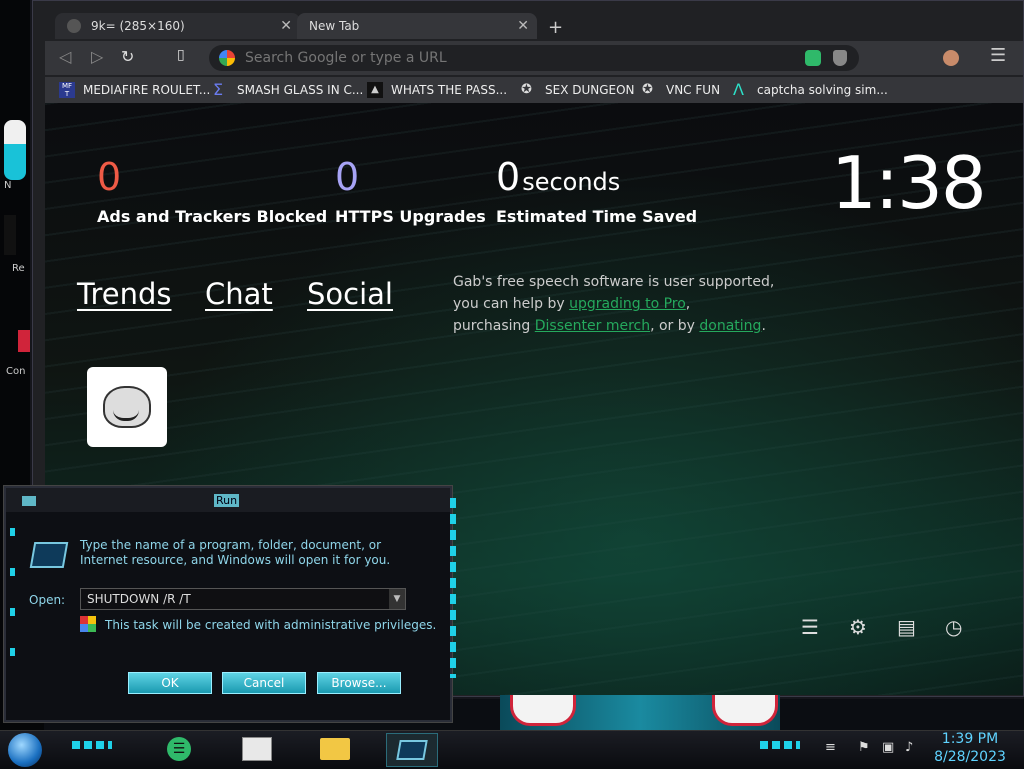 The width and height of the screenshot is (1024, 769). I want to click on desktop-shortcut-label: Con, so click(16, 371).